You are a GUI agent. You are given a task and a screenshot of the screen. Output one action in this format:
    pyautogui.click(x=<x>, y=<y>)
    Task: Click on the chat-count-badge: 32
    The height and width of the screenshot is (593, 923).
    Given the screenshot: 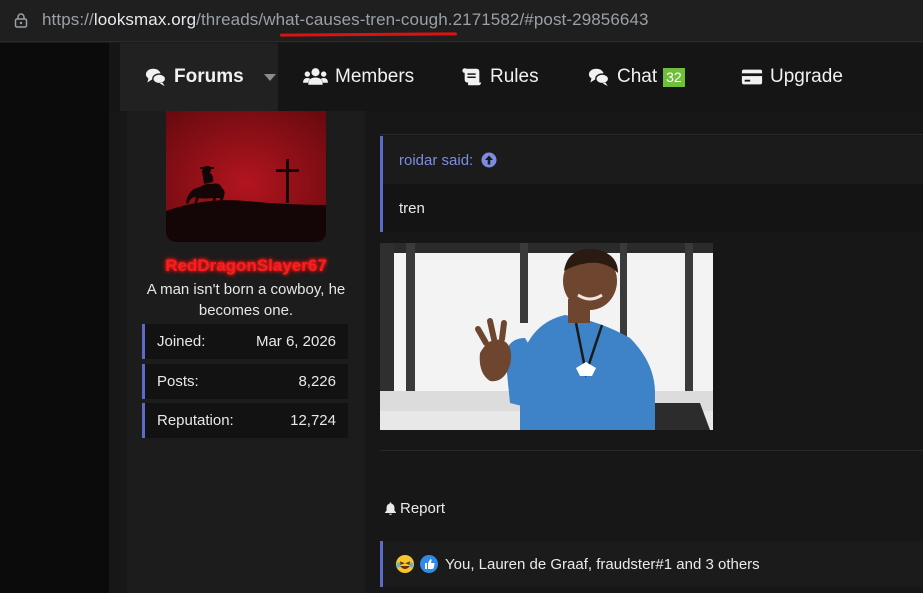 What is the action you would take?
    pyautogui.click(x=674, y=77)
    